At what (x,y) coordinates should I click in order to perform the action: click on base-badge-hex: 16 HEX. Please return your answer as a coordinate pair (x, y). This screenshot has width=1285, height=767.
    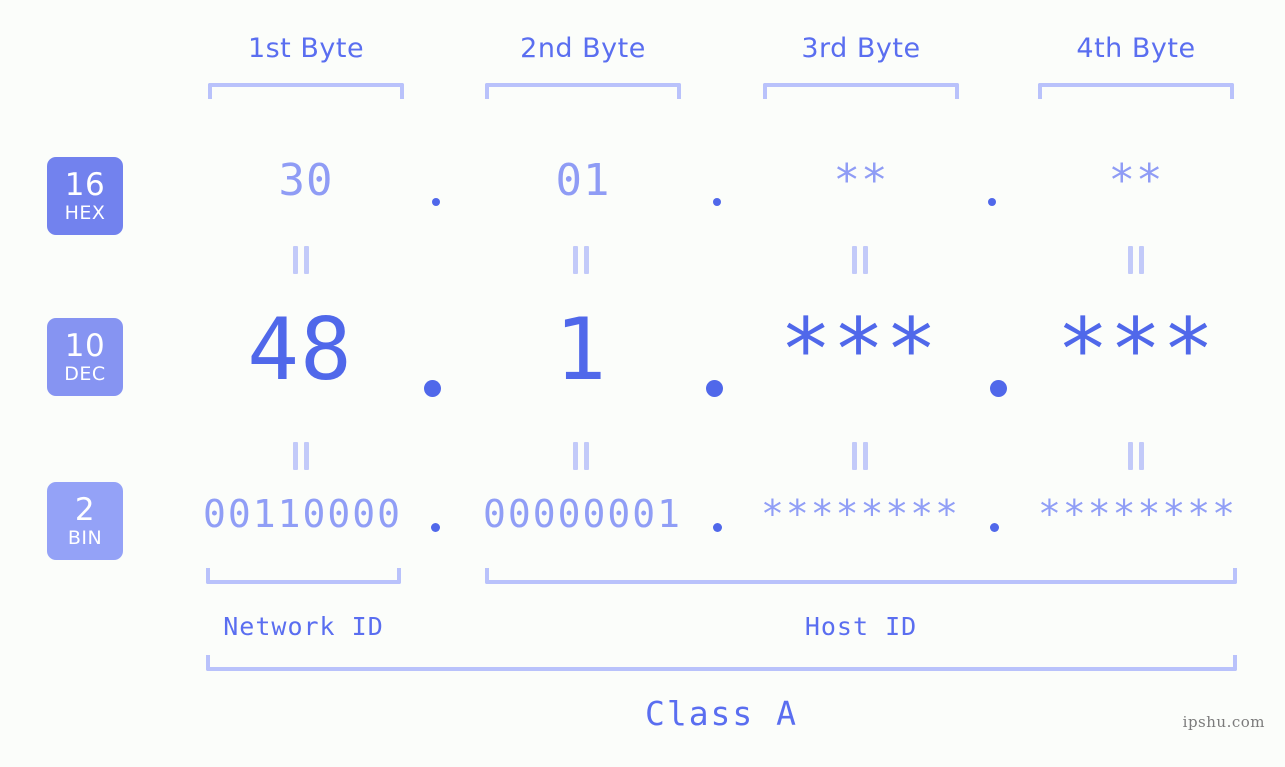
    Looking at the image, I should click on (85, 196).